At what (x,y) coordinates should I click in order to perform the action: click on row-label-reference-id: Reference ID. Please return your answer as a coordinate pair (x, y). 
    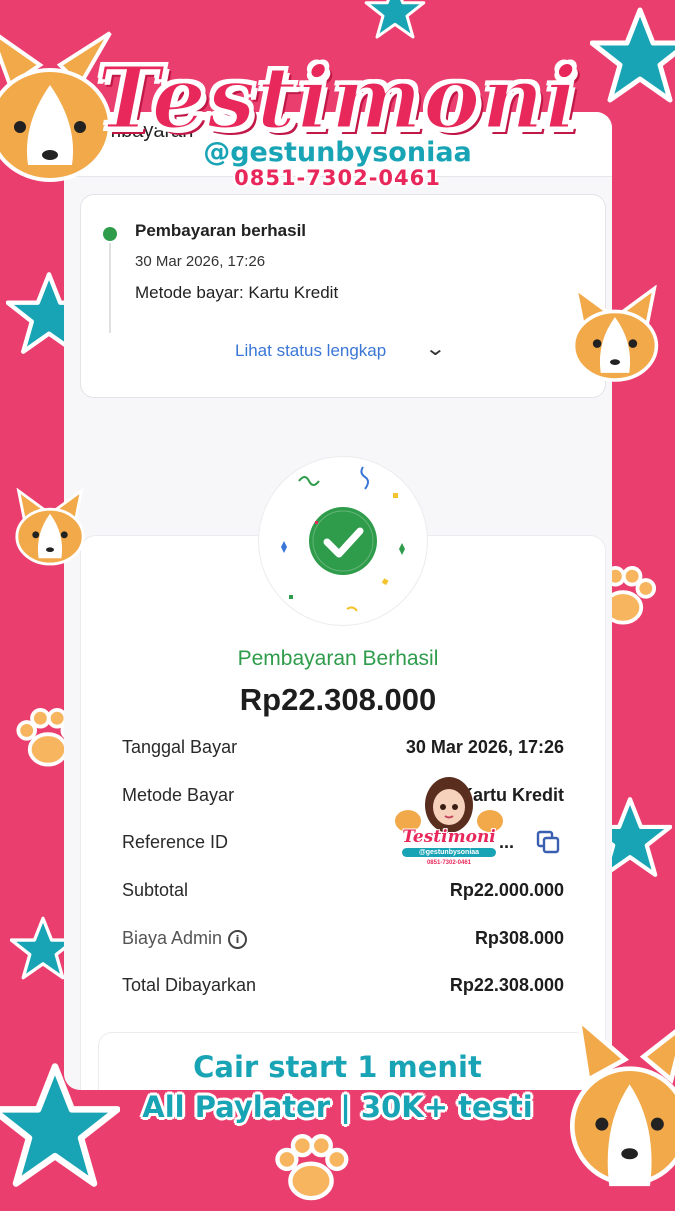
    Looking at the image, I should click on (175, 842).